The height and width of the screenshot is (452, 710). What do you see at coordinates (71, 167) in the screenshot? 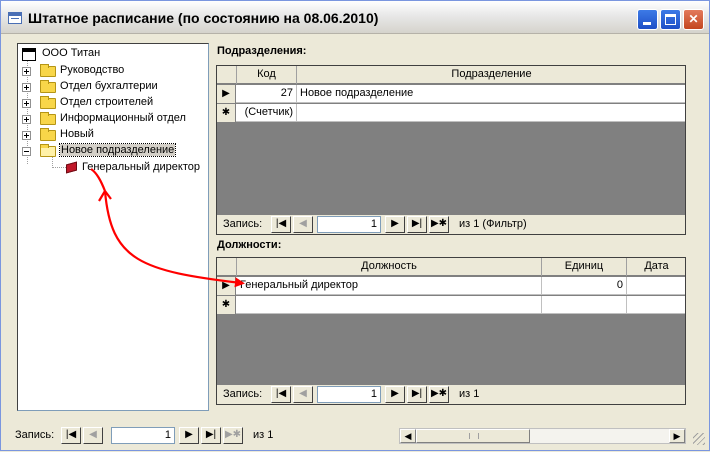
I see `position-icon` at bounding box center [71, 167].